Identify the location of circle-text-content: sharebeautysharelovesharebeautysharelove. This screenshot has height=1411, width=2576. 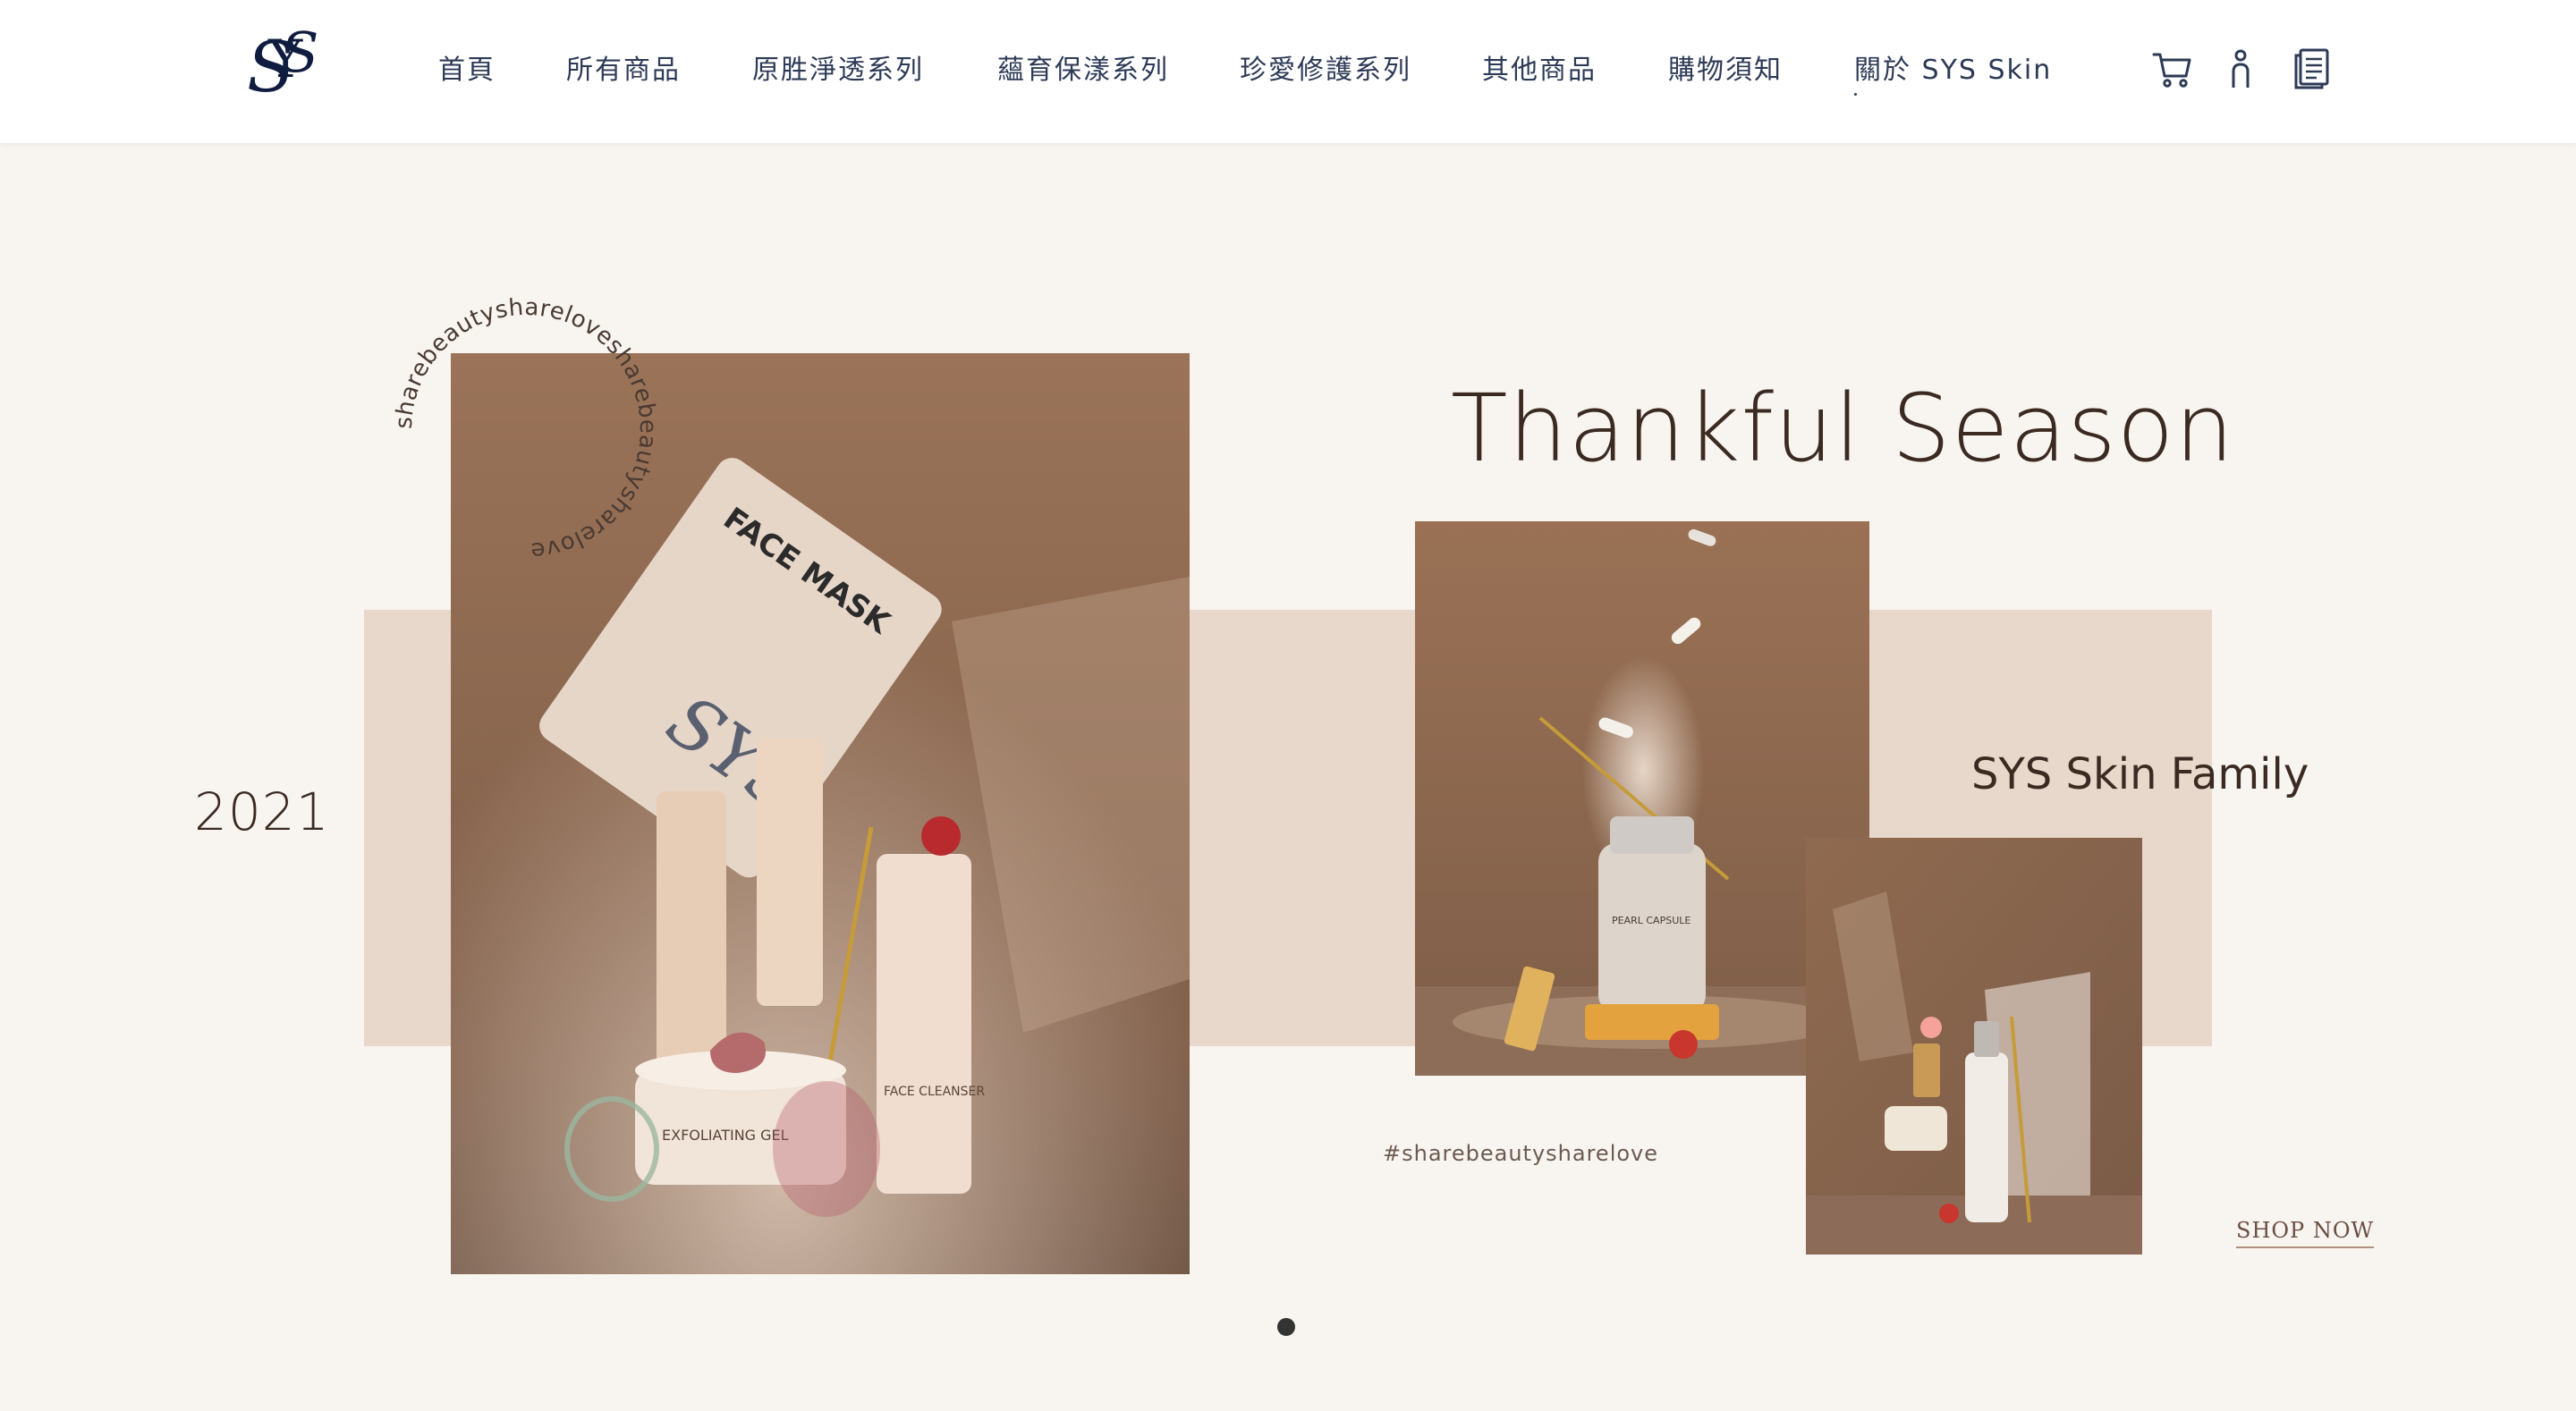
(526, 429).